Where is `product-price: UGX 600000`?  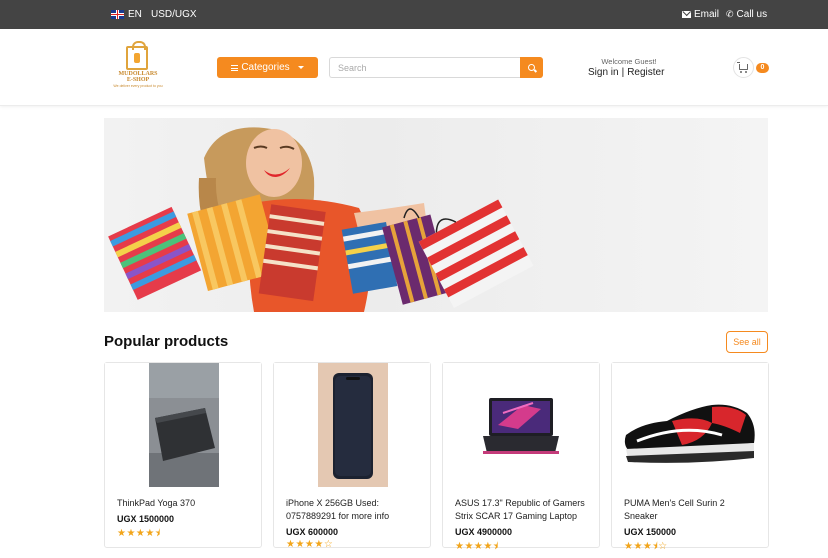
product-price: UGX 600000 is located at coordinates (312, 532).